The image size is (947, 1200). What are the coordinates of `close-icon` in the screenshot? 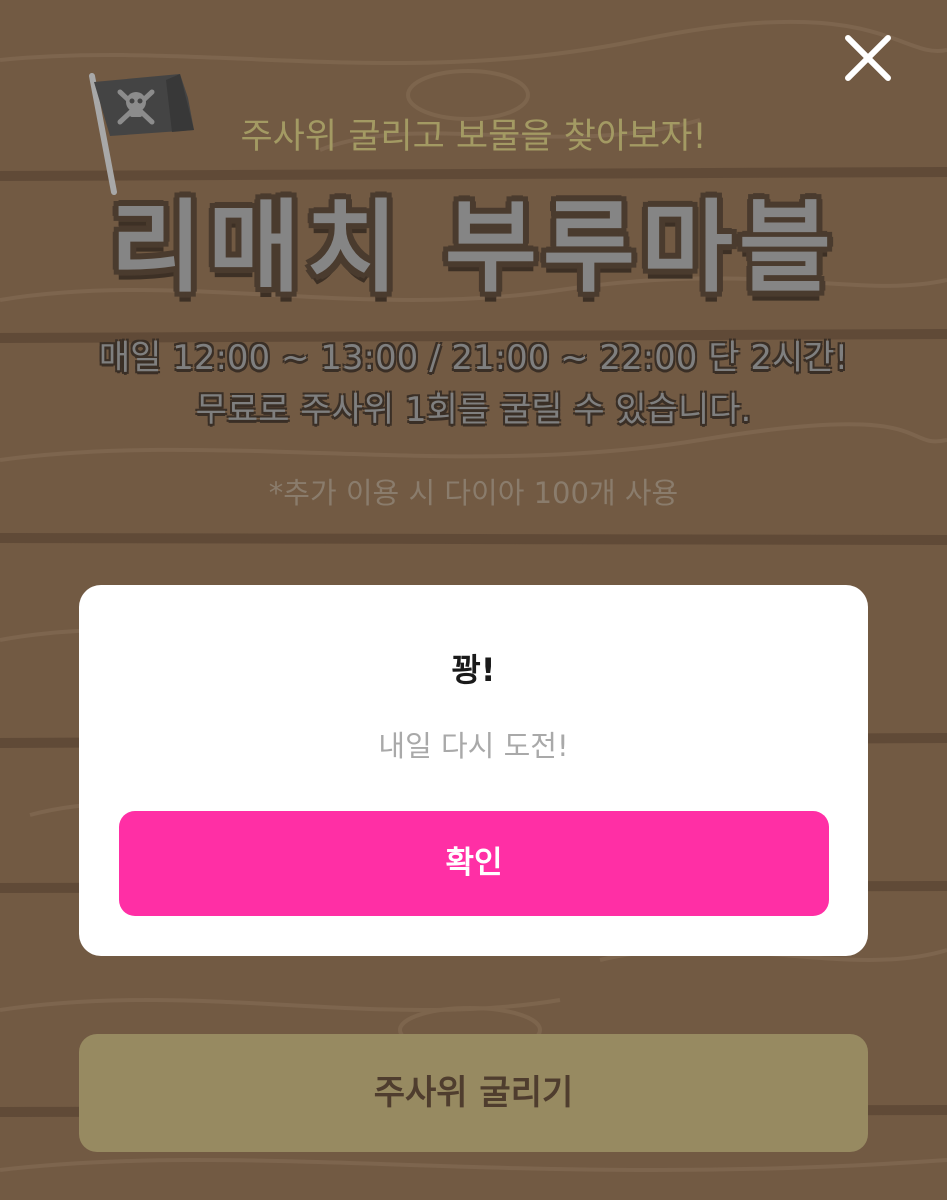 It's located at (868, 58).